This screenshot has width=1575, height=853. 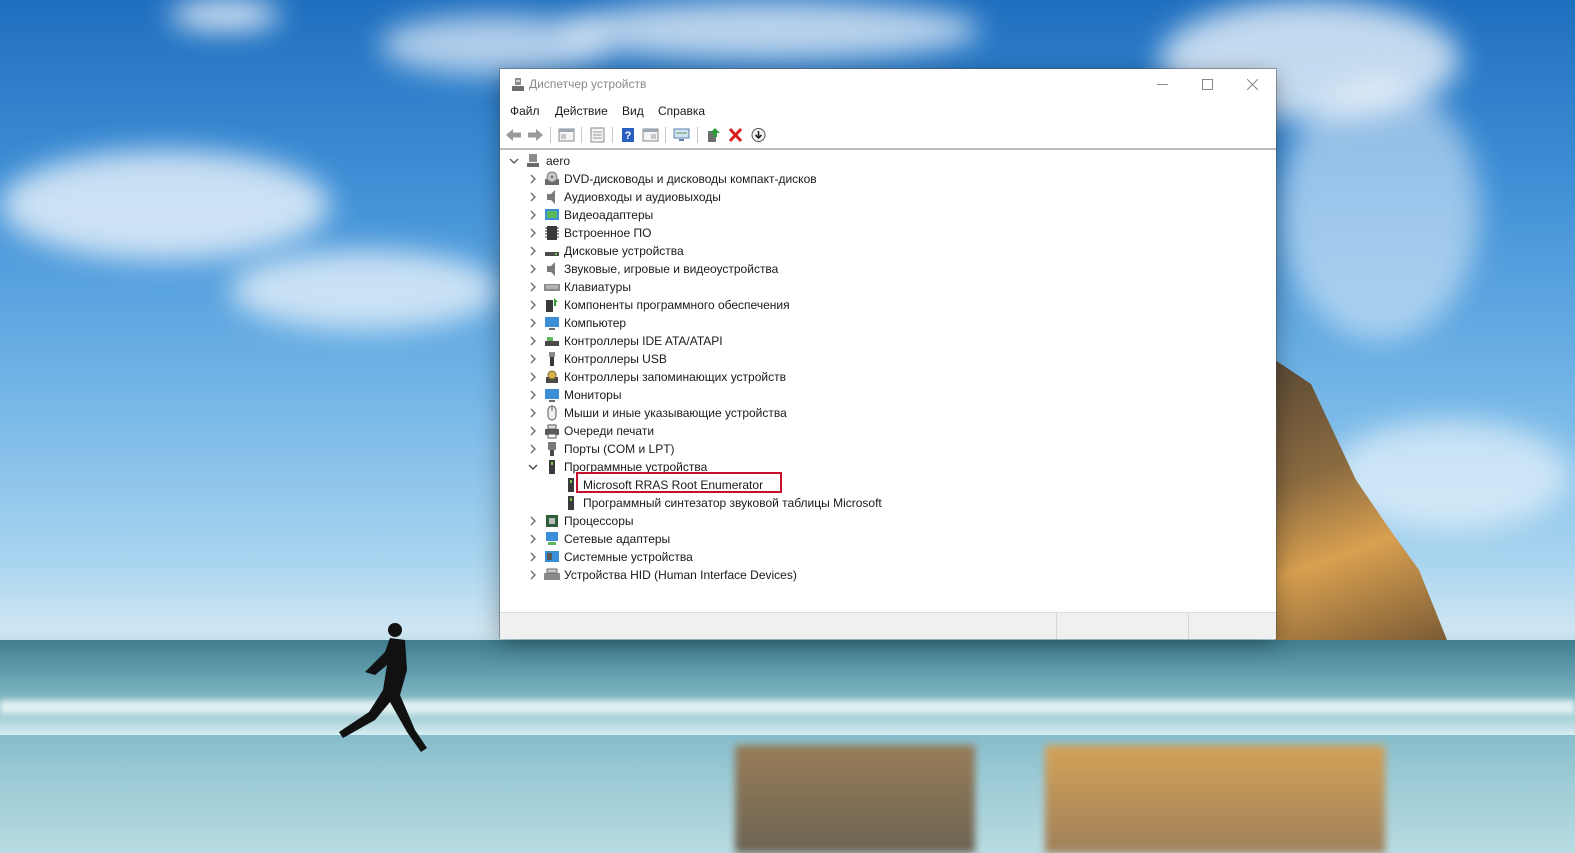 I want to click on tree-root: aero, so click(x=888, y=161).